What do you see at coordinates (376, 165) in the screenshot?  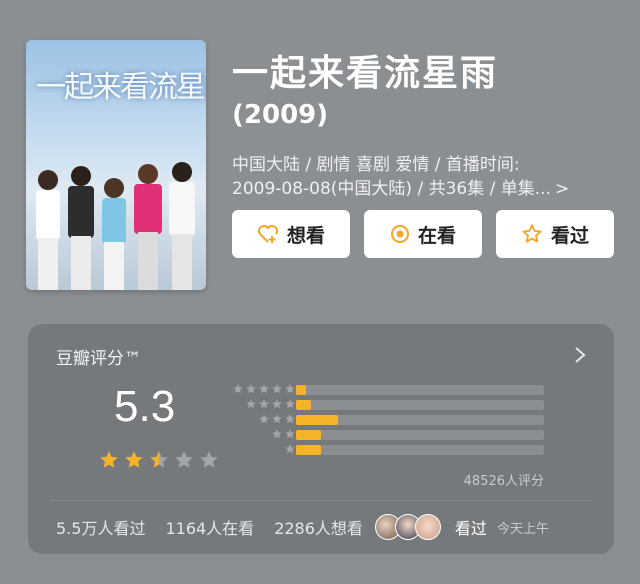 I see `meta-info-line: 中国大陆 / 剧情 喜剧 爱情 / 首播时间:` at bounding box center [376, 165].